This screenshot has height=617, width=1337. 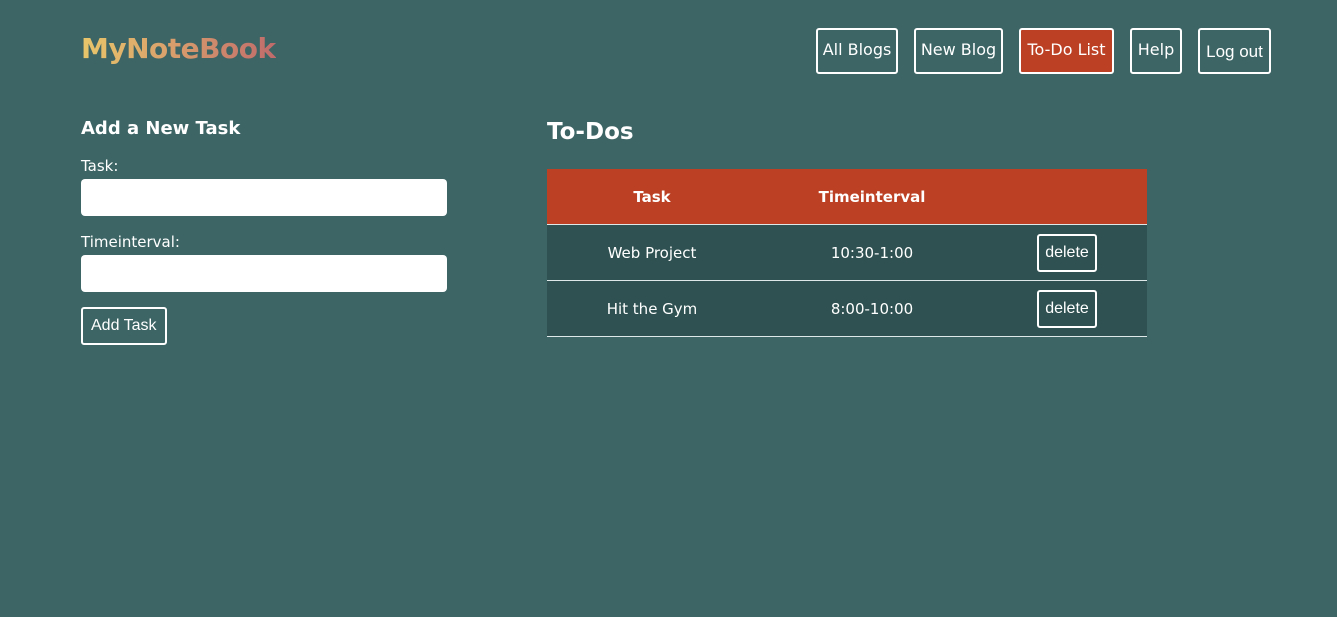 I want to click on nav-help-label: Help, so click(x=1156, y=49).